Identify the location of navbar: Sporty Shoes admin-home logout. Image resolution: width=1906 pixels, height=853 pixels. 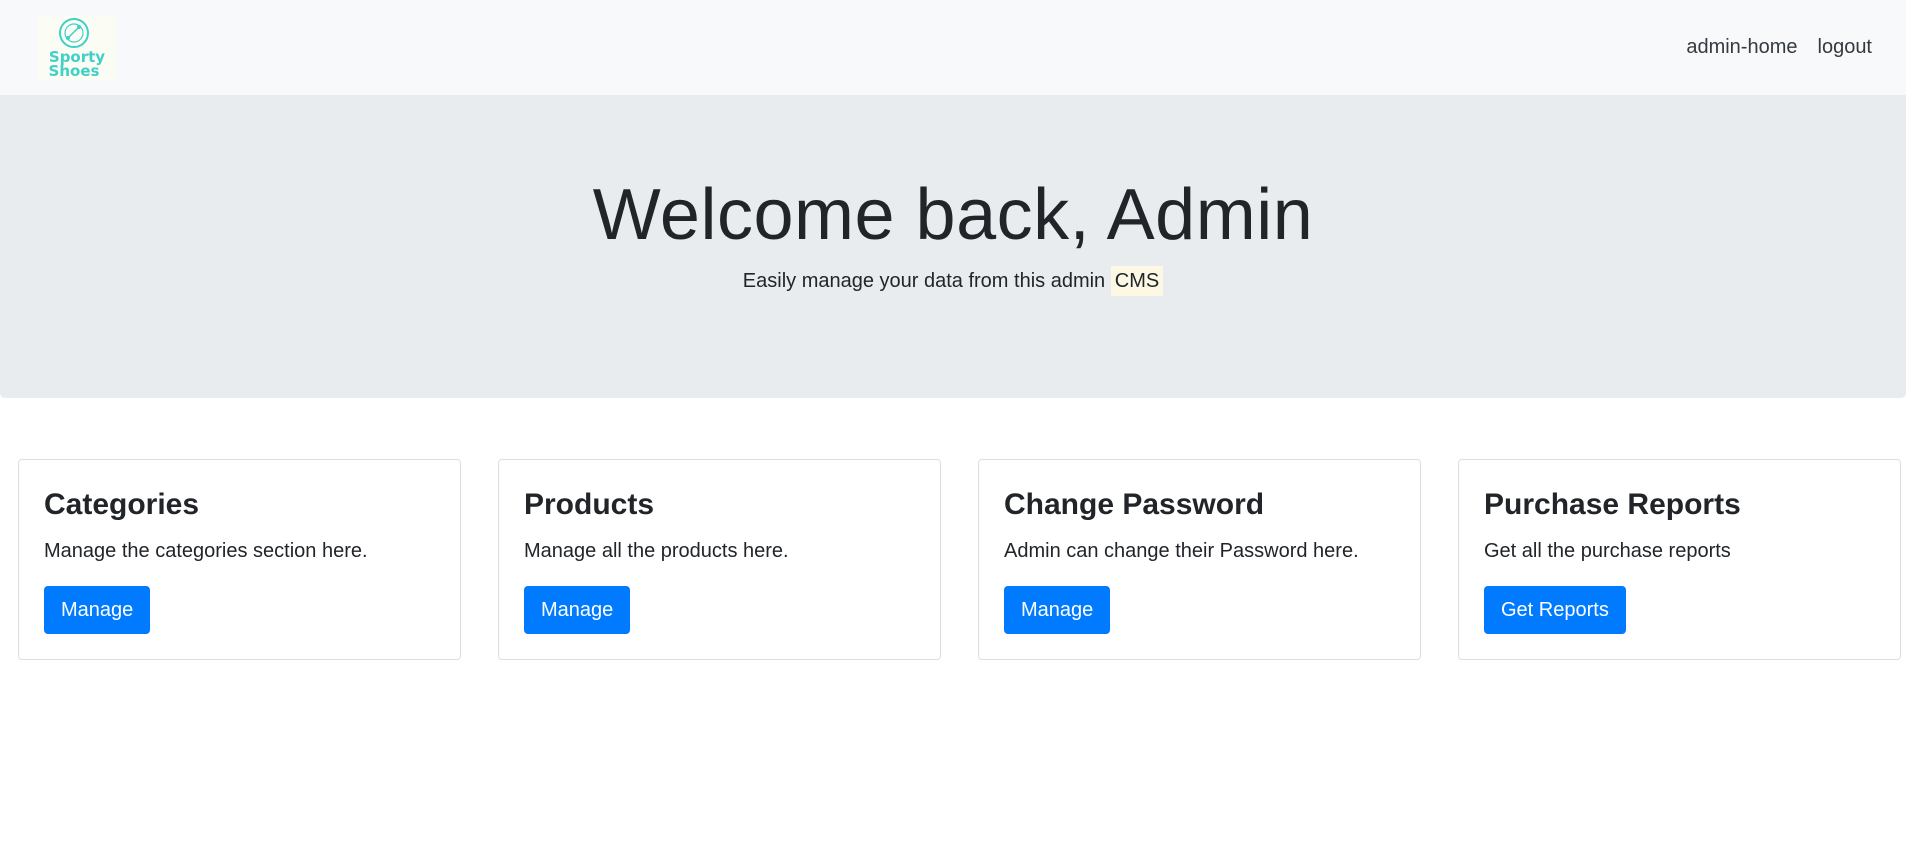
(953, 47).